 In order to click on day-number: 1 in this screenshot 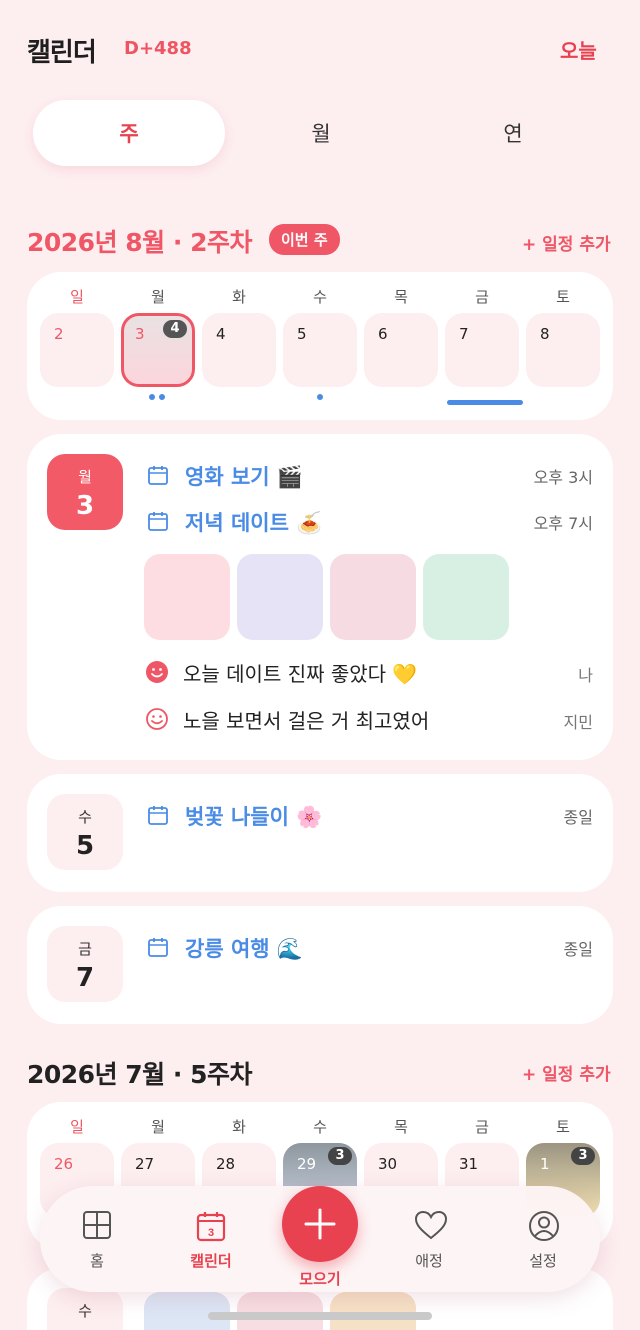, I will do `click(545, 1164)`.